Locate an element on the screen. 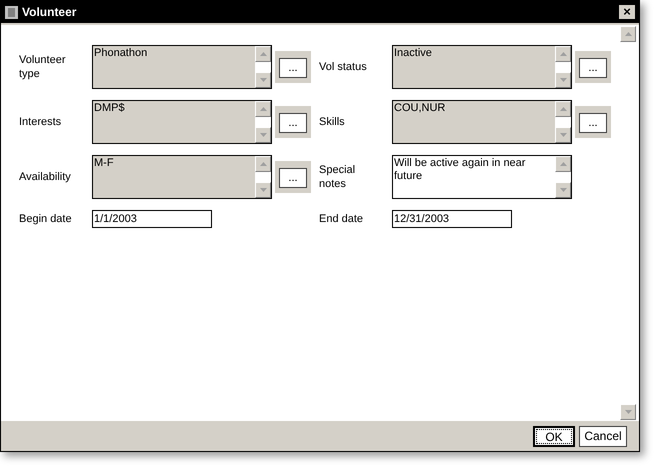  field-value: M-F is located at coordinates (104, 163).